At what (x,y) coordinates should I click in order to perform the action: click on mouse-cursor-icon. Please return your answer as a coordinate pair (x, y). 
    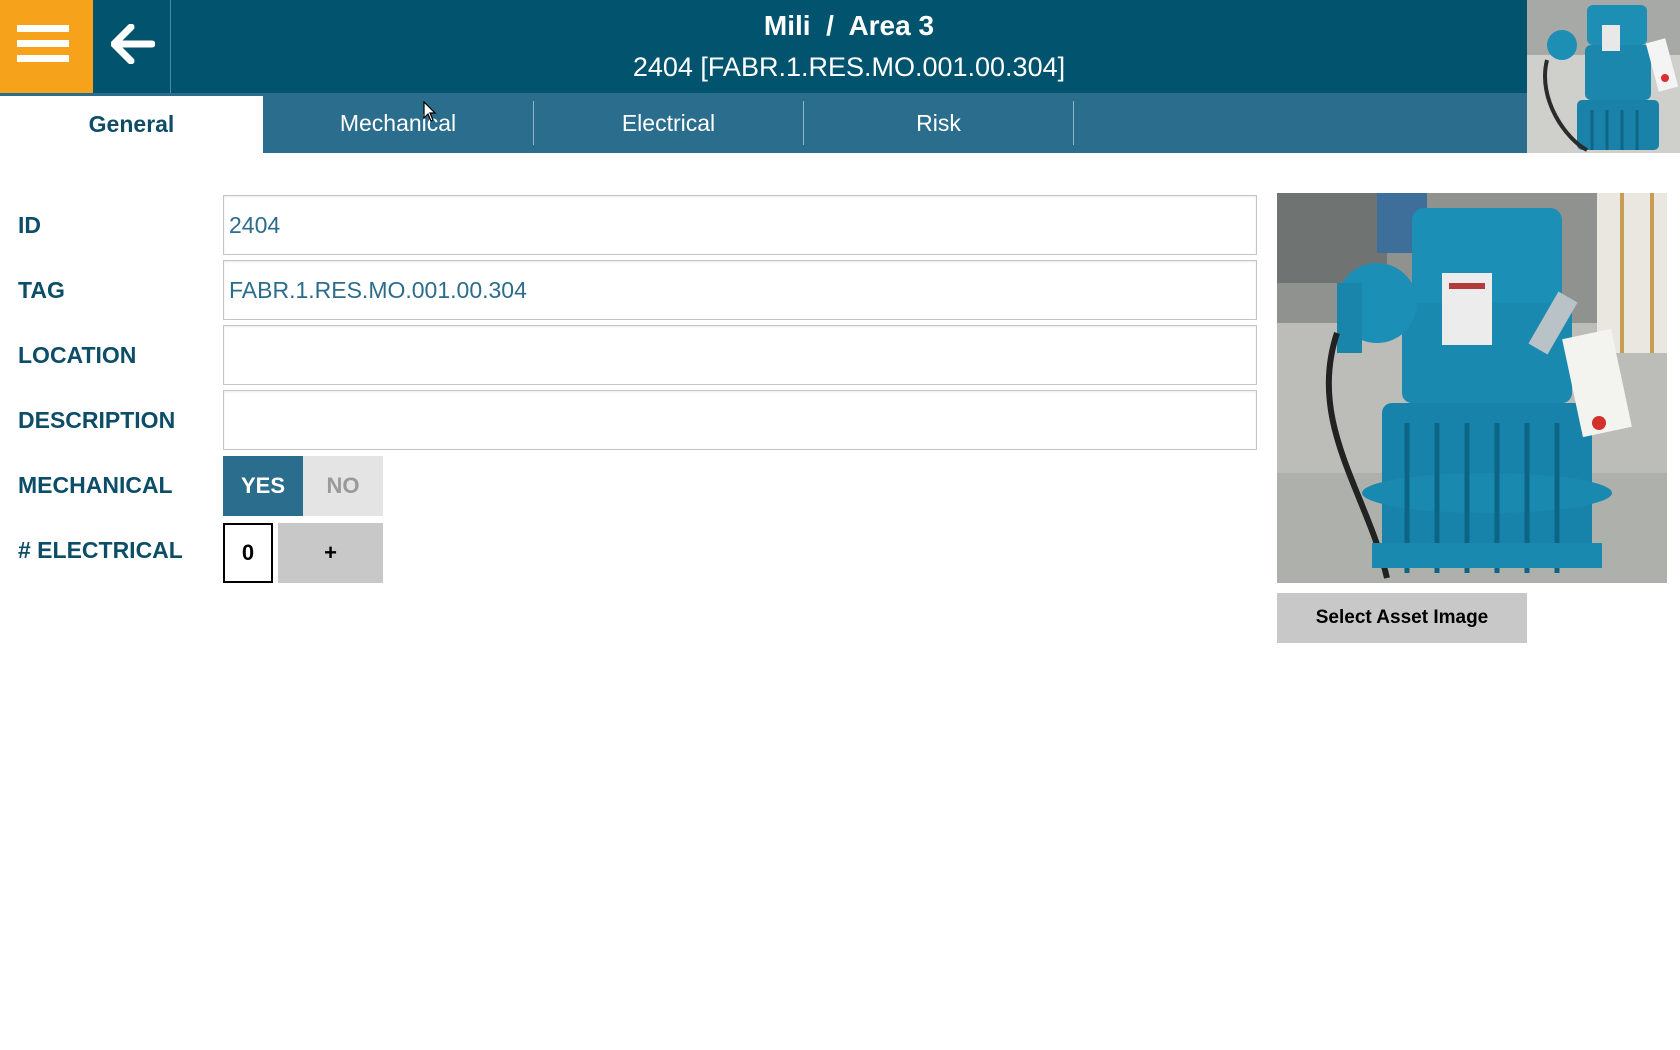
    Looking at the image, I should click on (430, 111).